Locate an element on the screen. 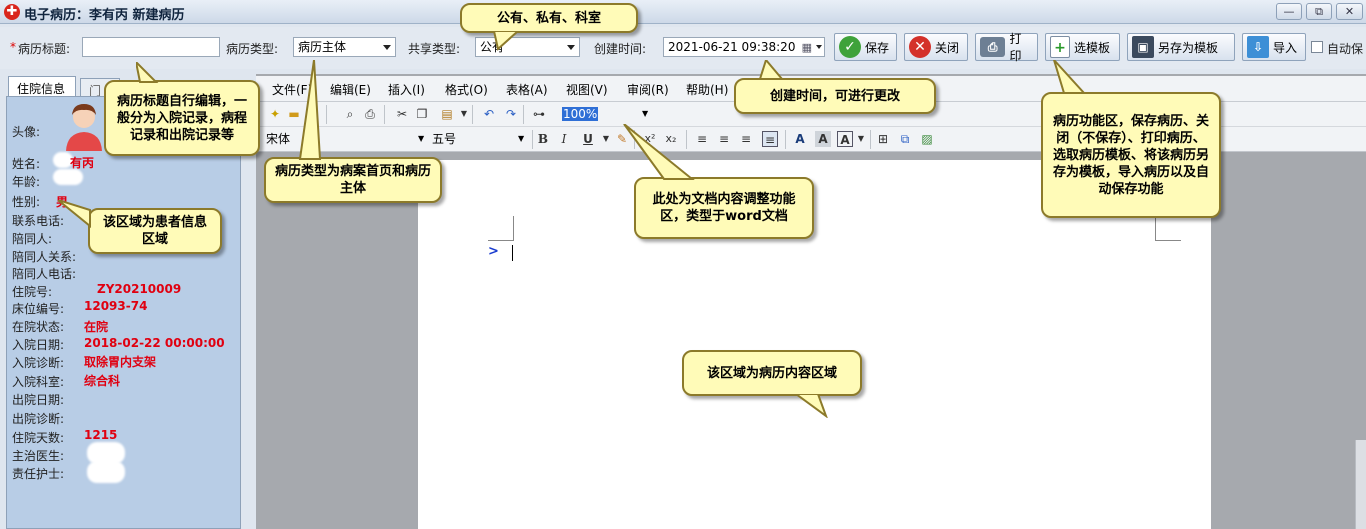 The width and height of the screenshot is (1366, 529). char-border-icon: A is located at coordinates (845, 139).